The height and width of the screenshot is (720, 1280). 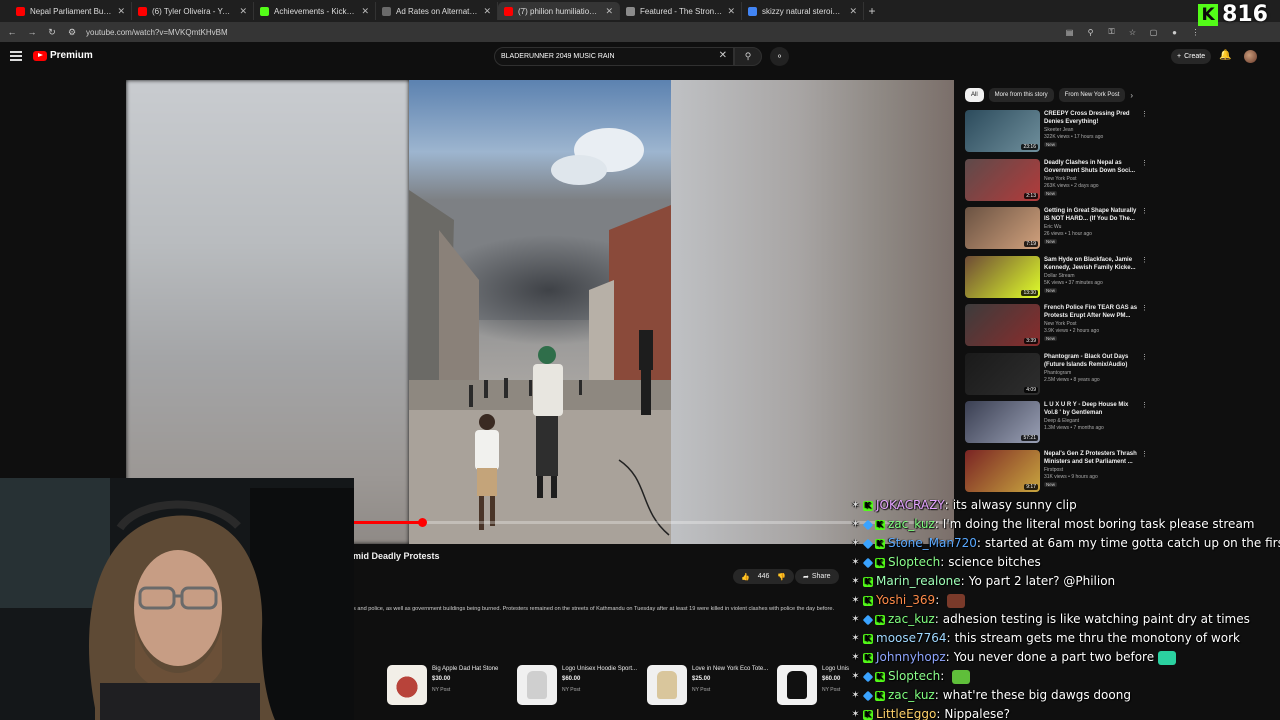 What do you see at coordinates (1002, 228) in the screenshot?
I see `video-thumbnail: 7:19` at bounding box center [1002, 228].